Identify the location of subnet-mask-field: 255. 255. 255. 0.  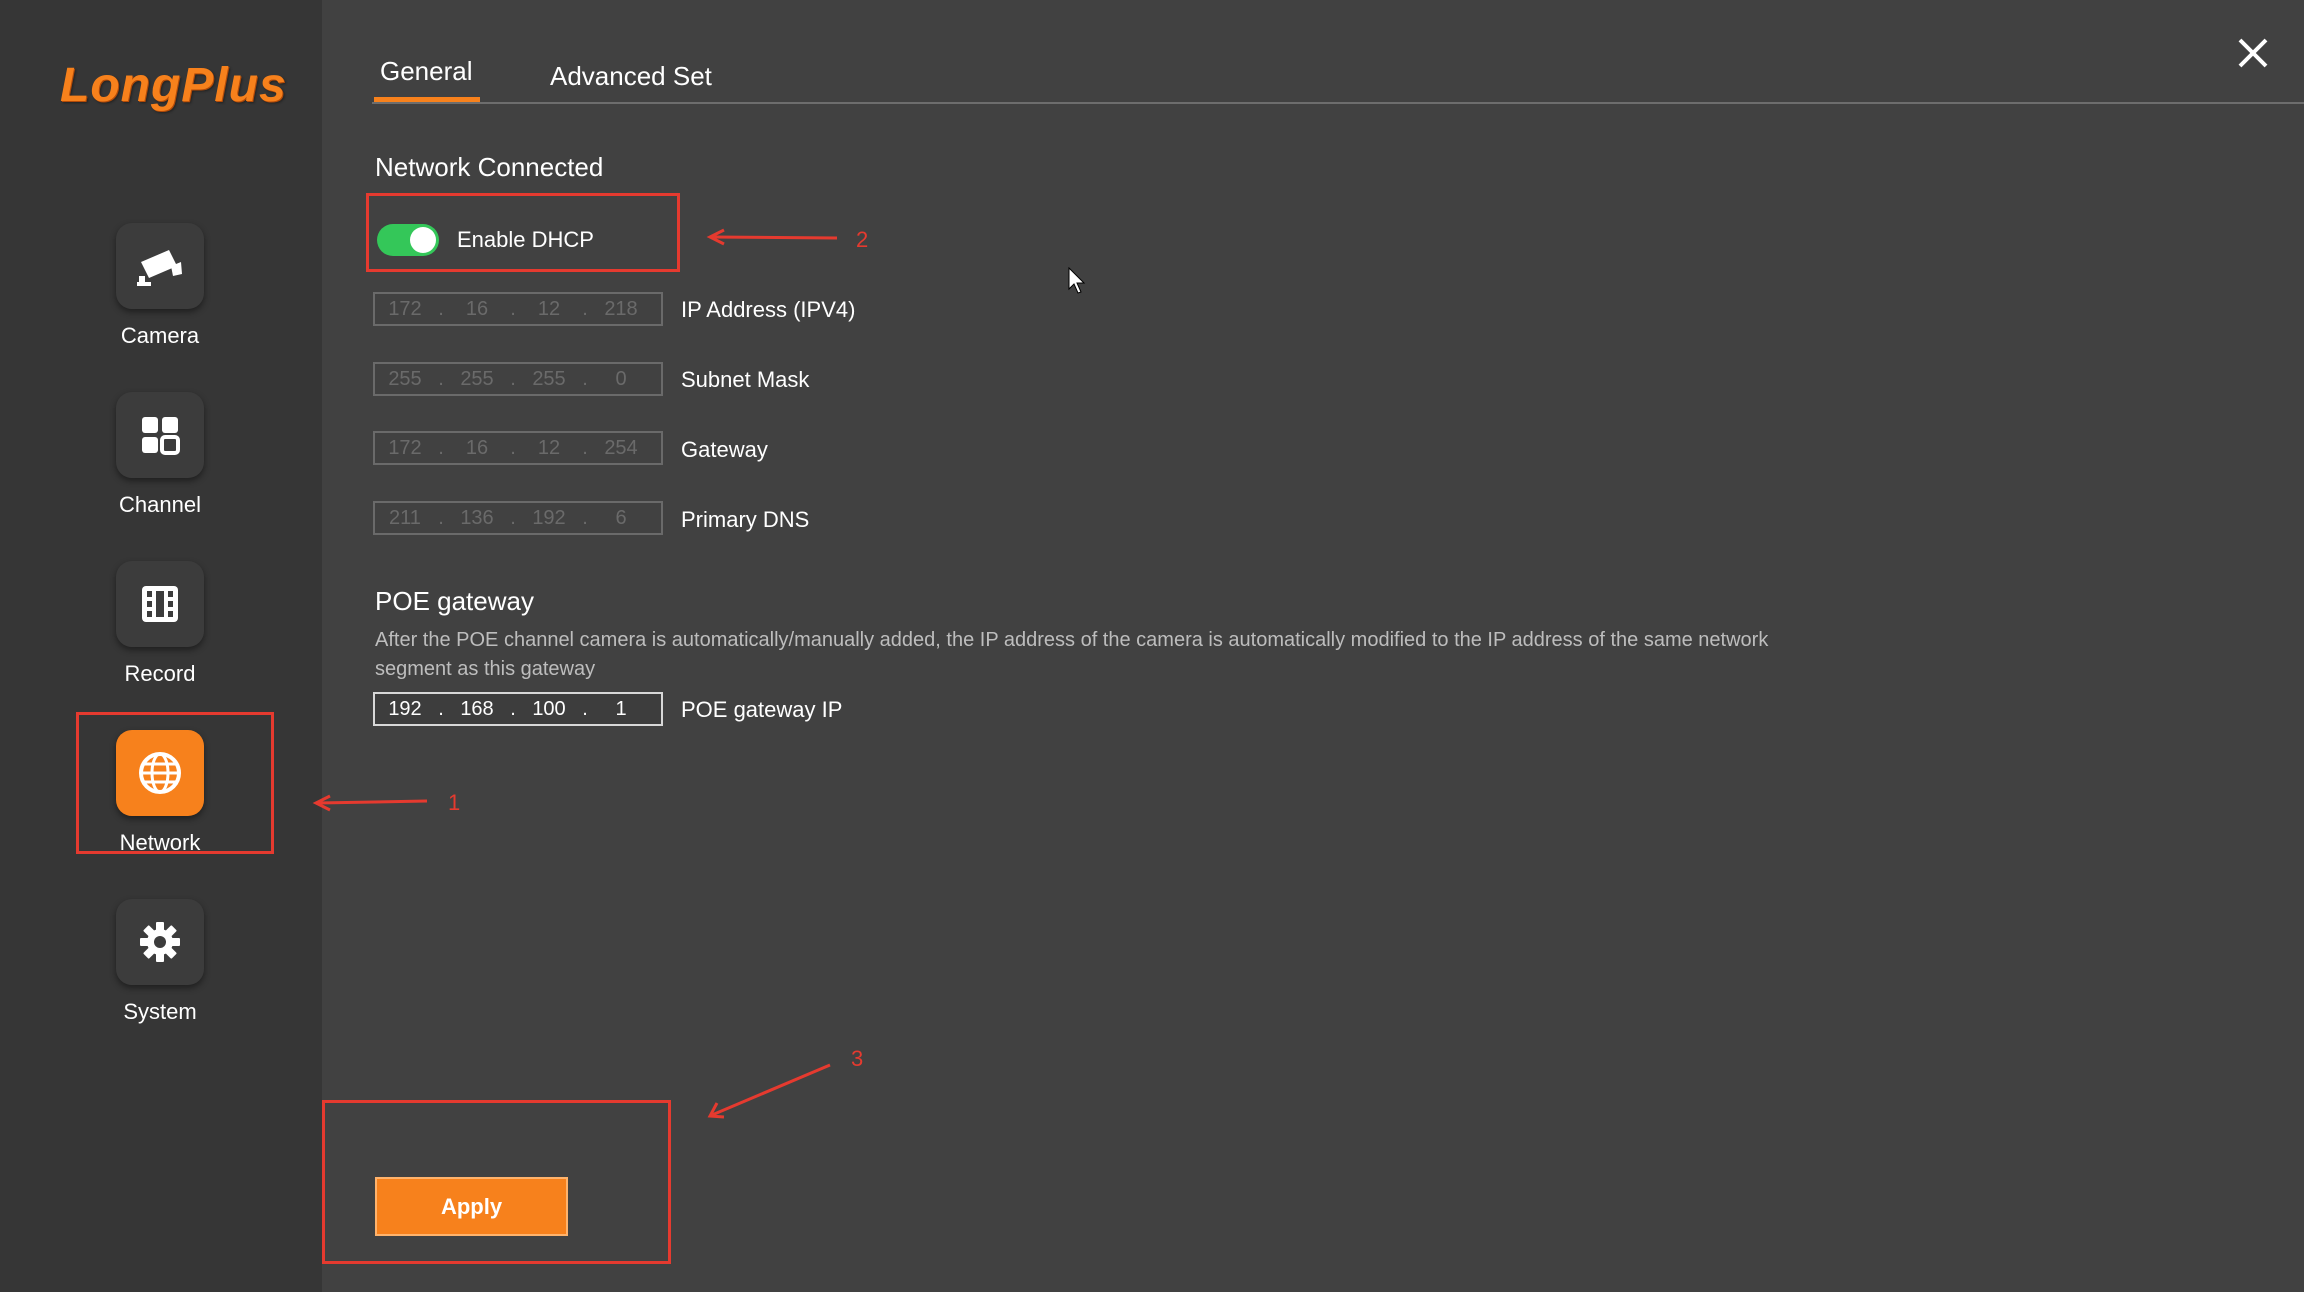
(518, 379).